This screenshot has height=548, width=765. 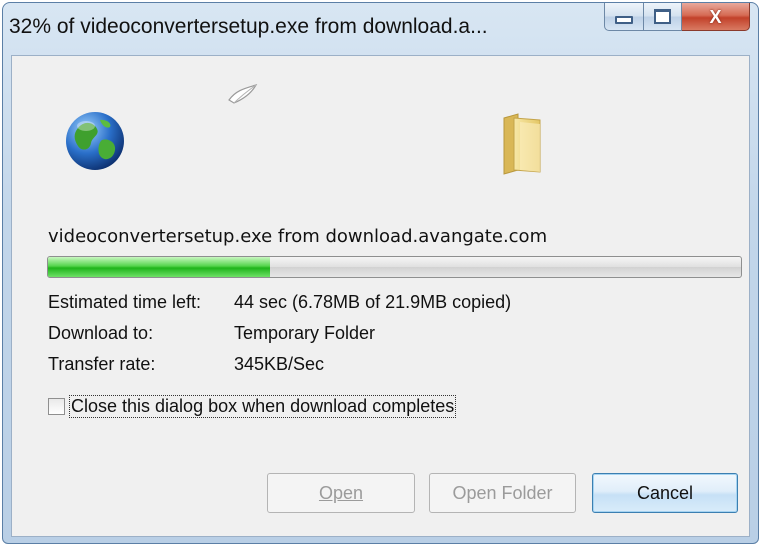 I want to click on open-button-label: Open, so click(x=341, y=492).